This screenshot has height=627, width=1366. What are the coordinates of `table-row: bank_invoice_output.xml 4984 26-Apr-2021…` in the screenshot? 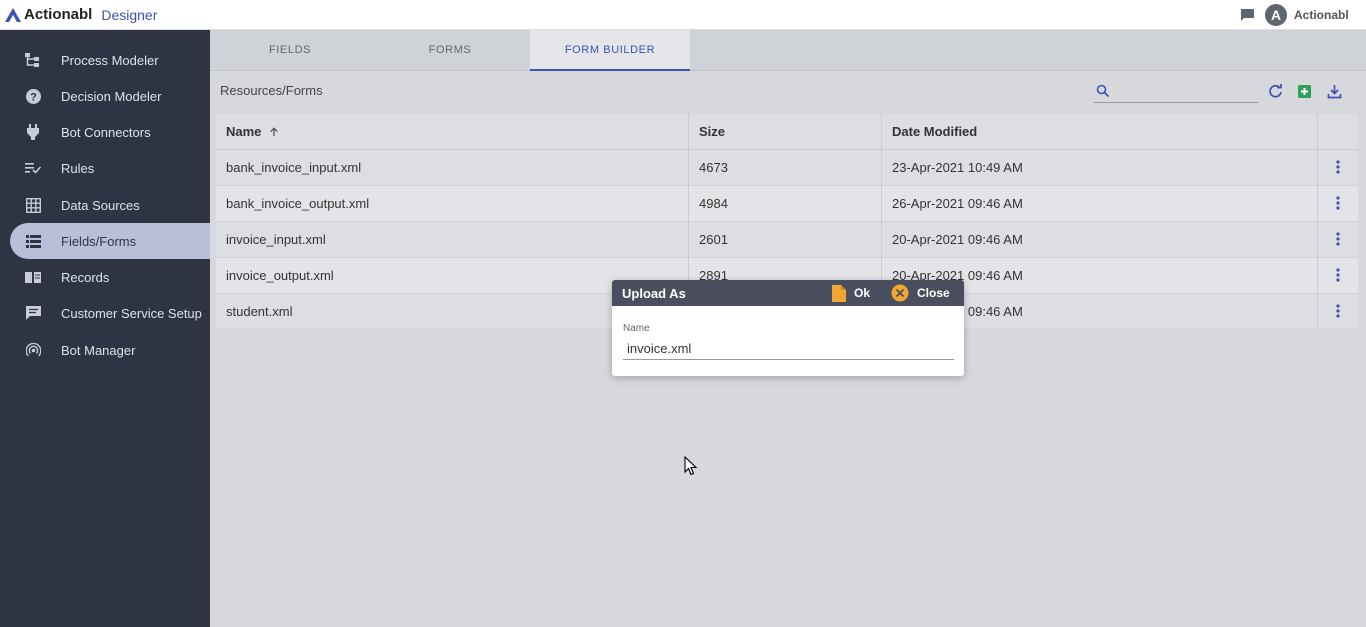 It's located at (787, 204).